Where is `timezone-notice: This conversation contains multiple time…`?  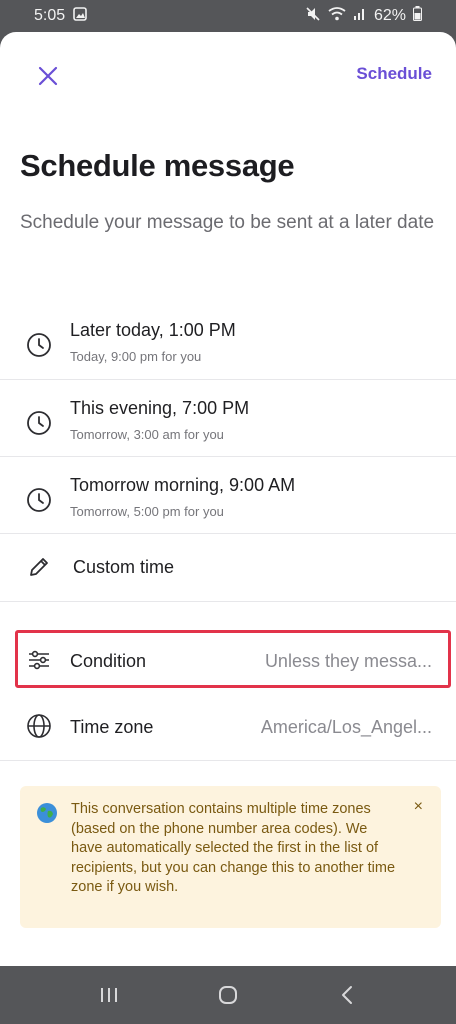
timezone-notice: This conversation contains multiple time… is located at coordinates (230, 857).